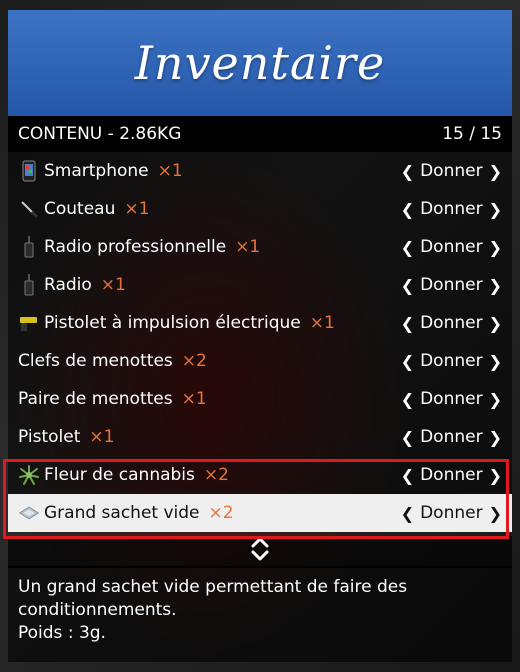 This screenshot has height=672, width=520. What do you see at coordinates (62, 633) in the screenshot?
I see `item-weight-text: Poids : 3g.` at bounding box center [62, 633].